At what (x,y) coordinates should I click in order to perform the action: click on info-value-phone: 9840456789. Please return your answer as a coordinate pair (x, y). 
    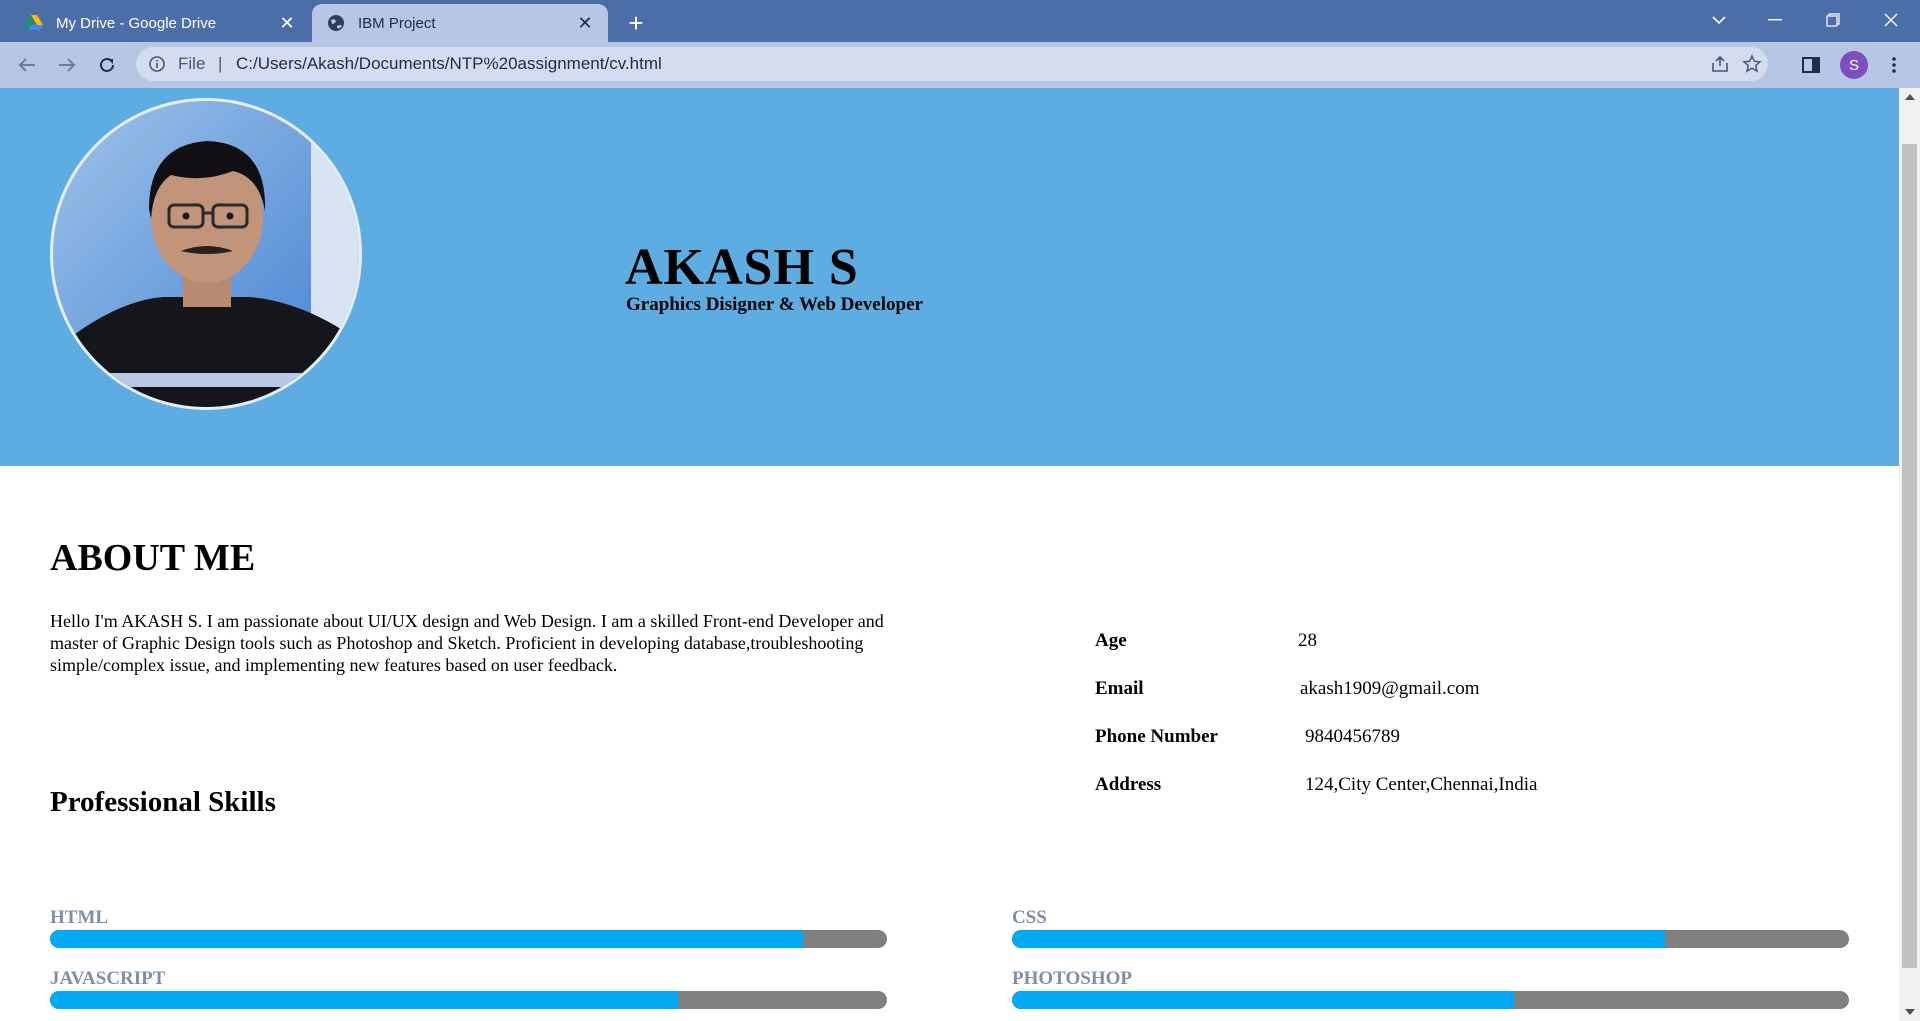
    Looking at the image, I should click on (1352, 736).